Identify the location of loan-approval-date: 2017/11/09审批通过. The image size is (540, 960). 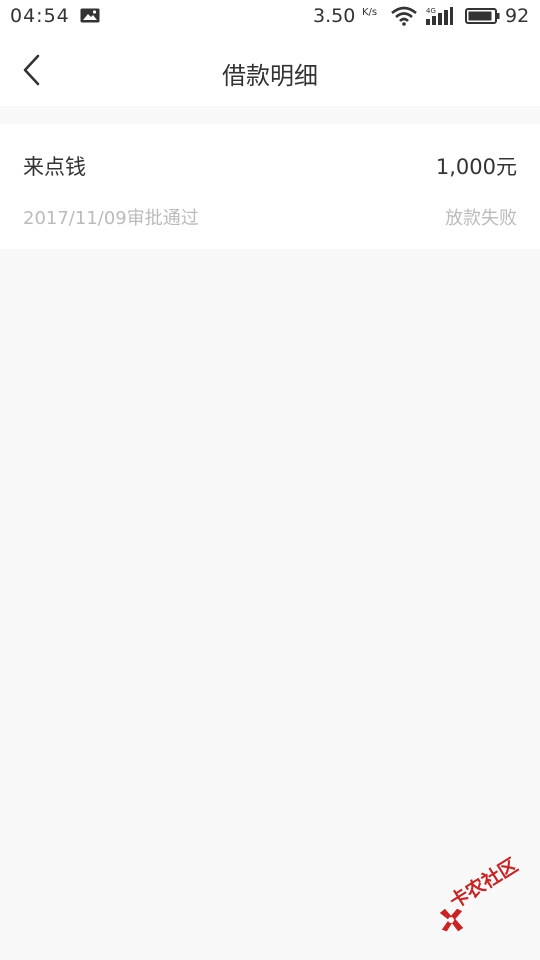
(111, 218).